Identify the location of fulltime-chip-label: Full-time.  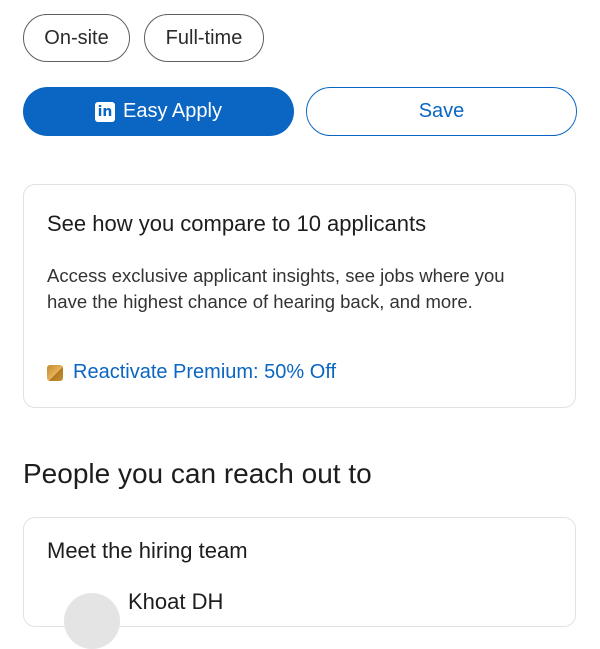
(204, 37).